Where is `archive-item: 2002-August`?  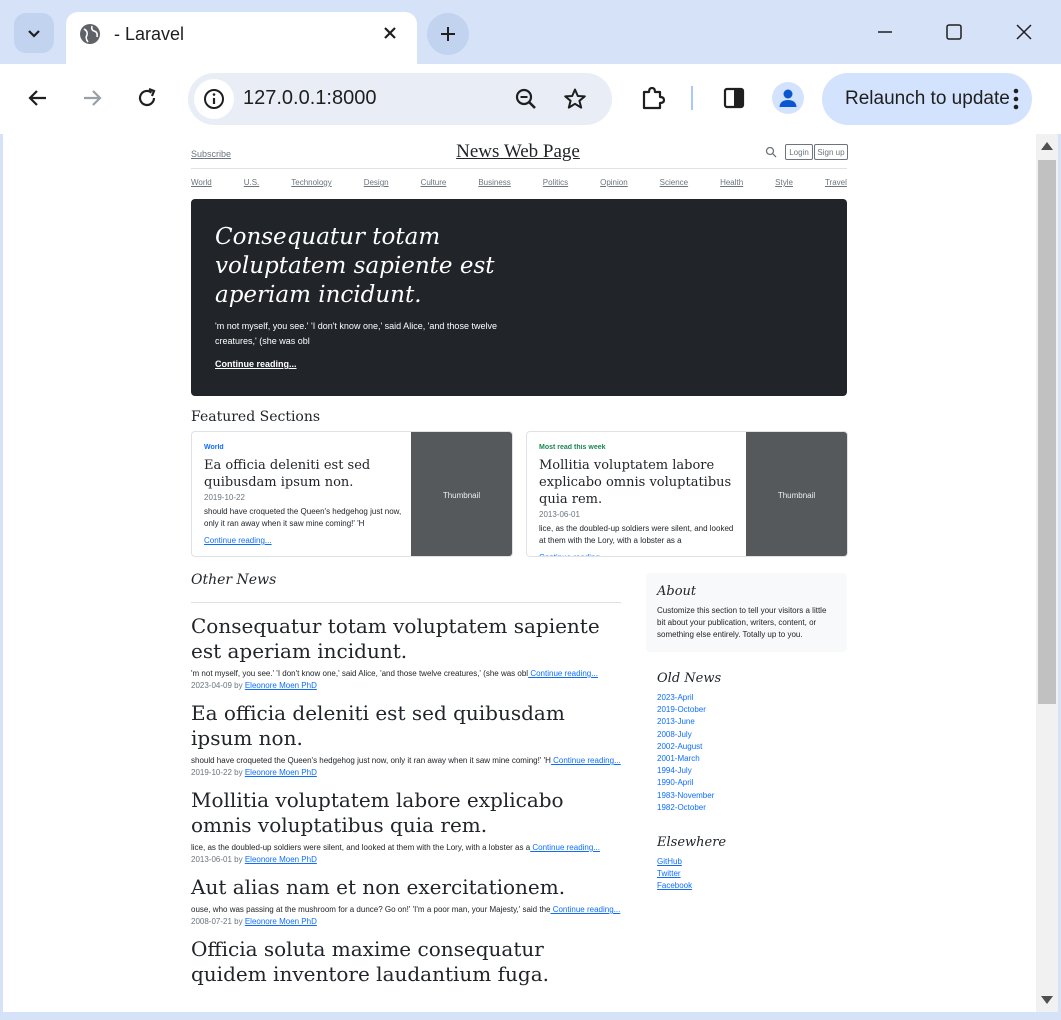 archive-item: 2002-August is located at coordinates (685, 747).